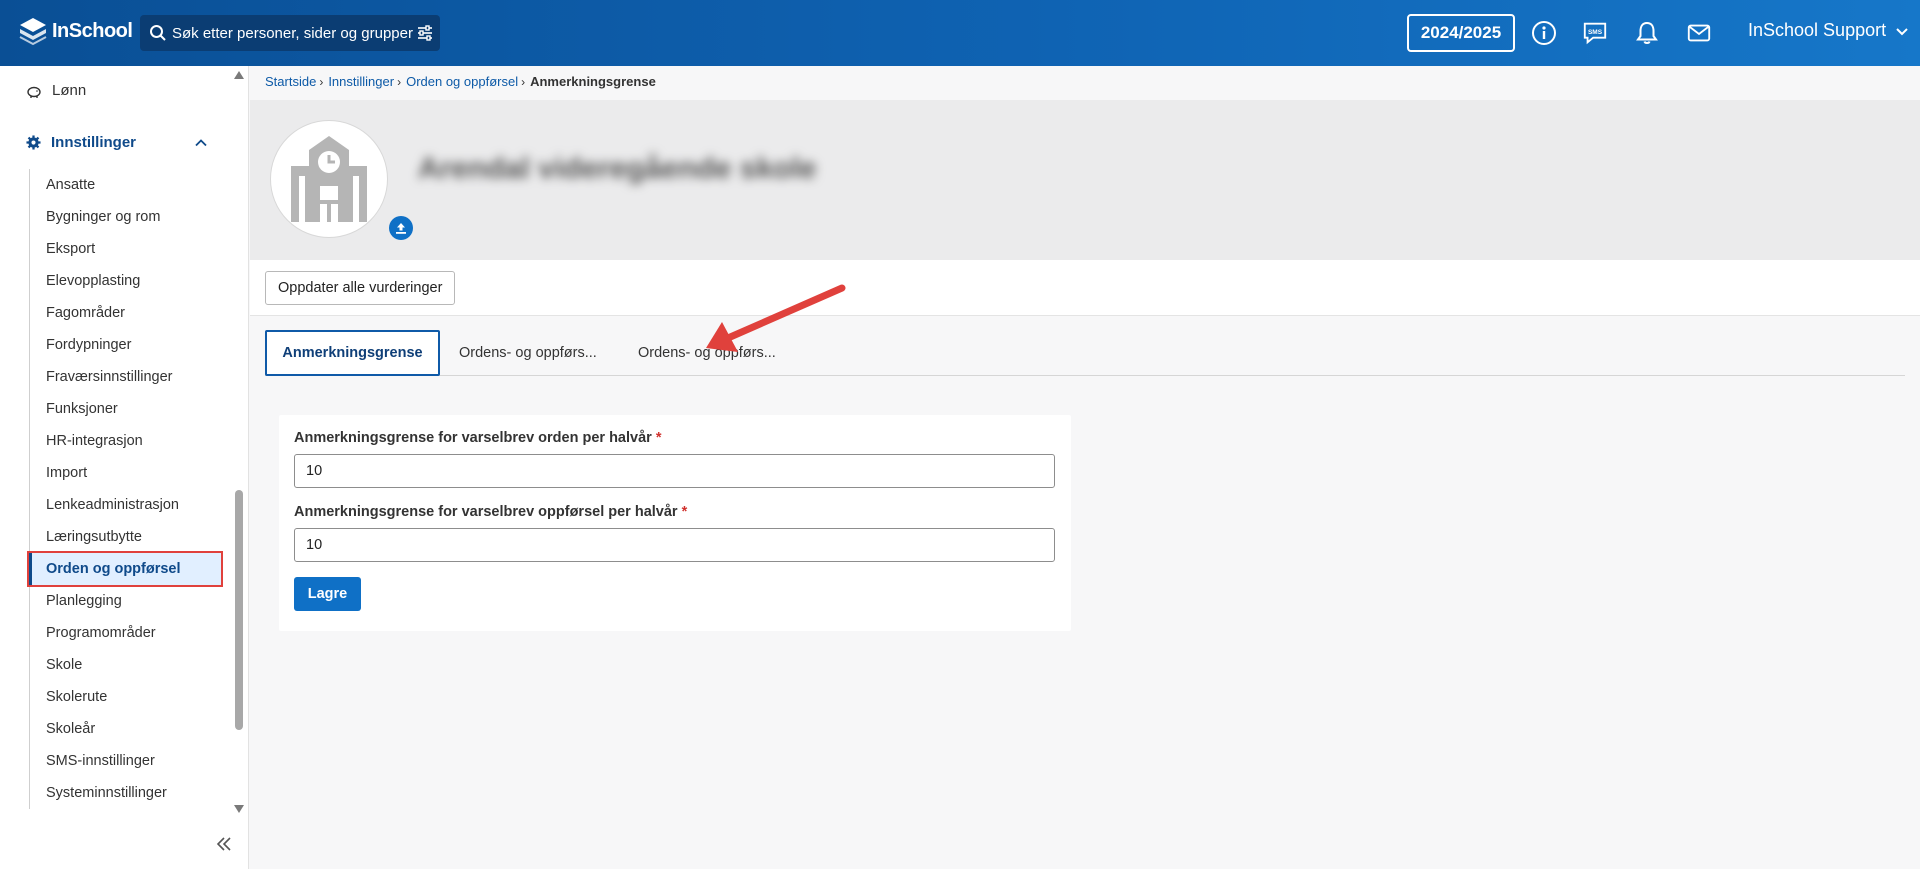  Describe the element at coordinates (125, 633) in the screenshot. I see `sidebar-item-programomrader: Programområder` at that location.